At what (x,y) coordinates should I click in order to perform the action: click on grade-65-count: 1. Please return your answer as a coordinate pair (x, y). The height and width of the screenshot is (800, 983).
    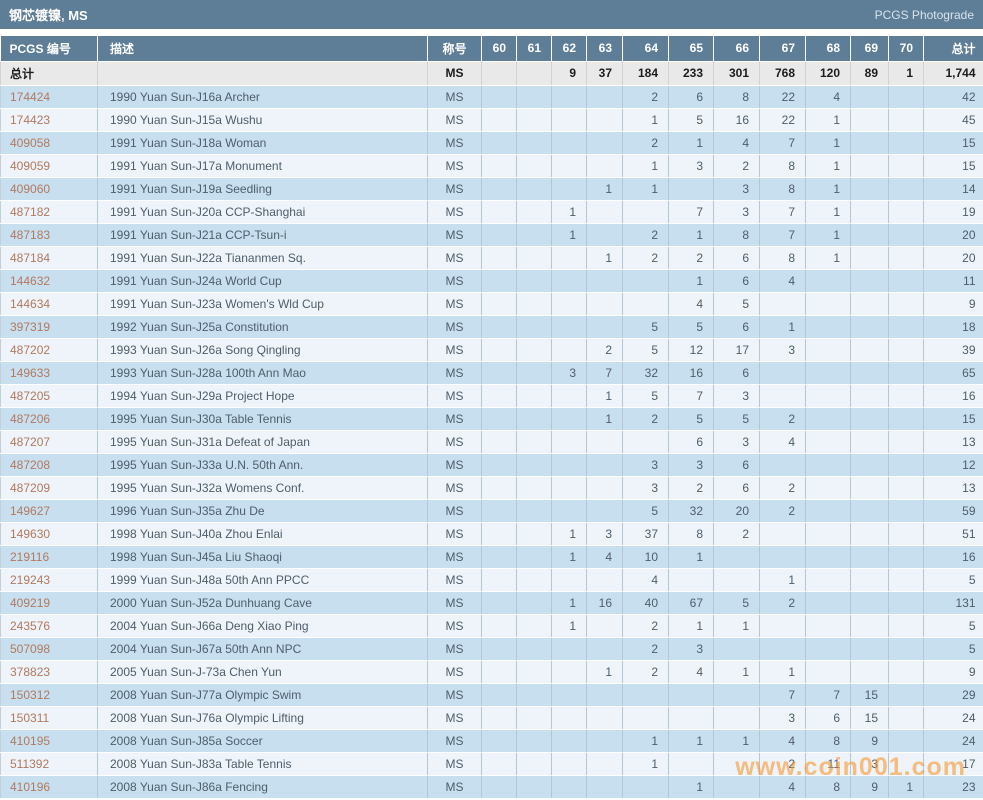
    Looking at the image, I should click on (691, 281).